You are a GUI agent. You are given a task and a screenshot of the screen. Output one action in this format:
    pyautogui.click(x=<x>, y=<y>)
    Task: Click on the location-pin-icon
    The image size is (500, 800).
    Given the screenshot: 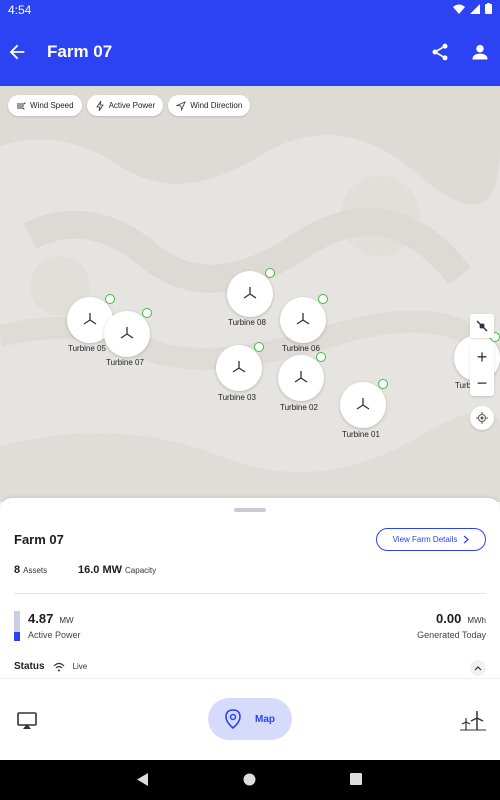 What is the action you would take?
    pyautogui.click(x=233, y=719)
    